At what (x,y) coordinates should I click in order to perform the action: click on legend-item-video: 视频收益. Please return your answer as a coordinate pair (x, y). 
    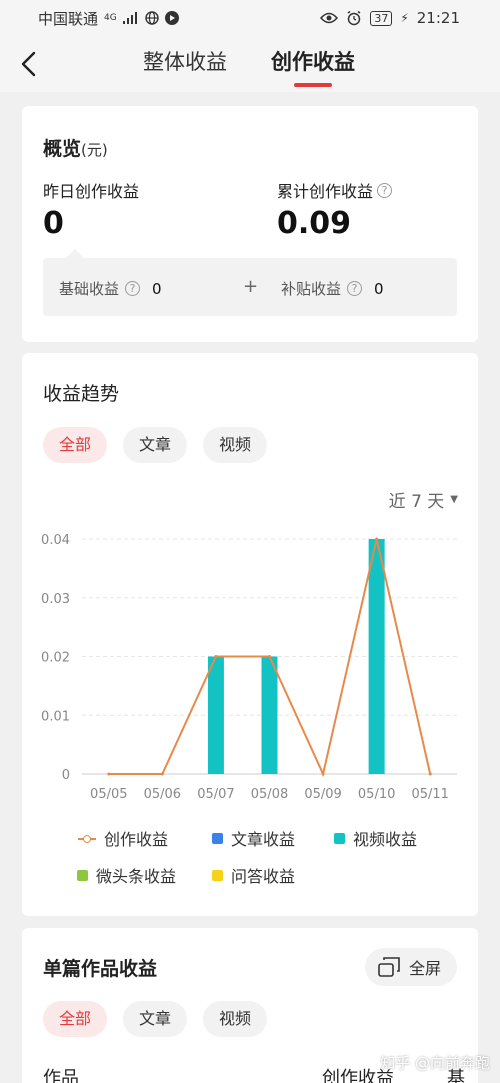
    Looking at the image, I should click on (375, 838).